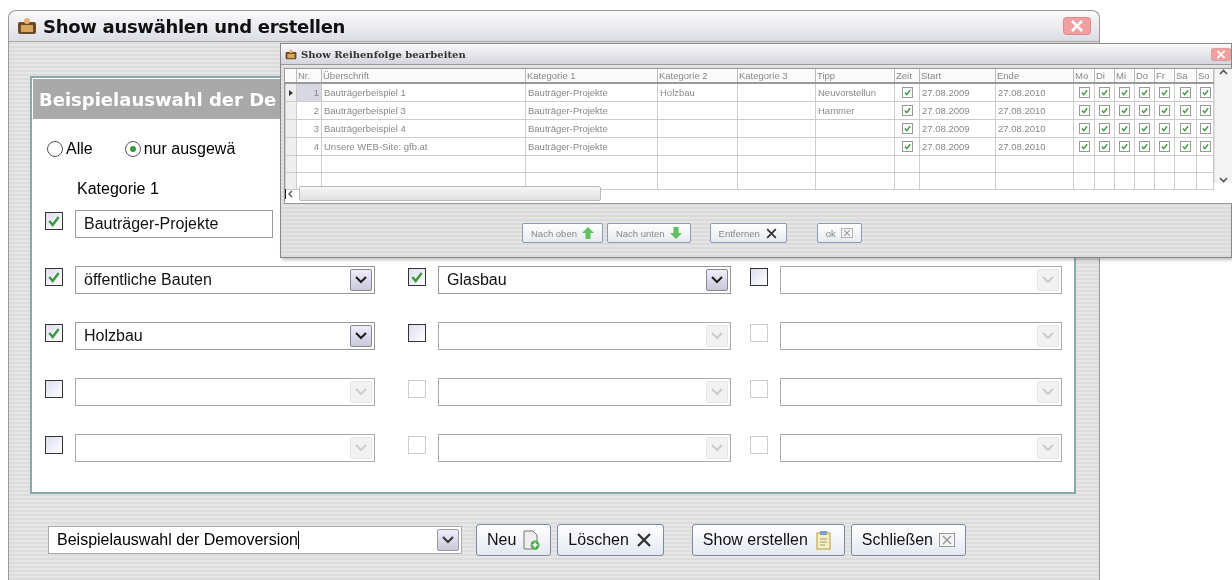  What do you see at coordinates (610, 540) in the screenshot?
I see `action-button: Löschen` at bounding box center [610, 540].